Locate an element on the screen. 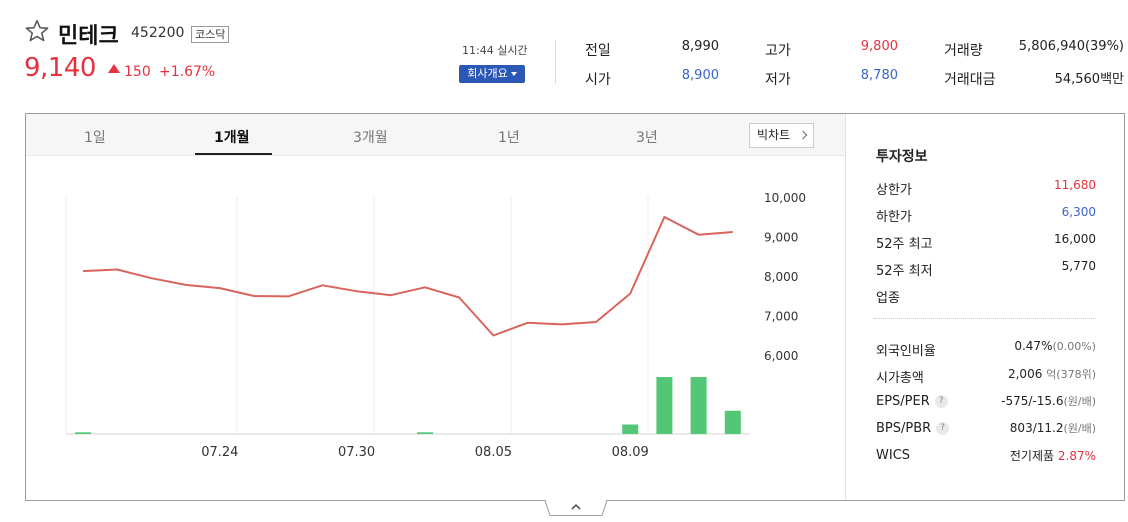 This screenshot has height=522, width=1128. info-label-eps-per: EPS/PER? is located at coordinates (912, 401).